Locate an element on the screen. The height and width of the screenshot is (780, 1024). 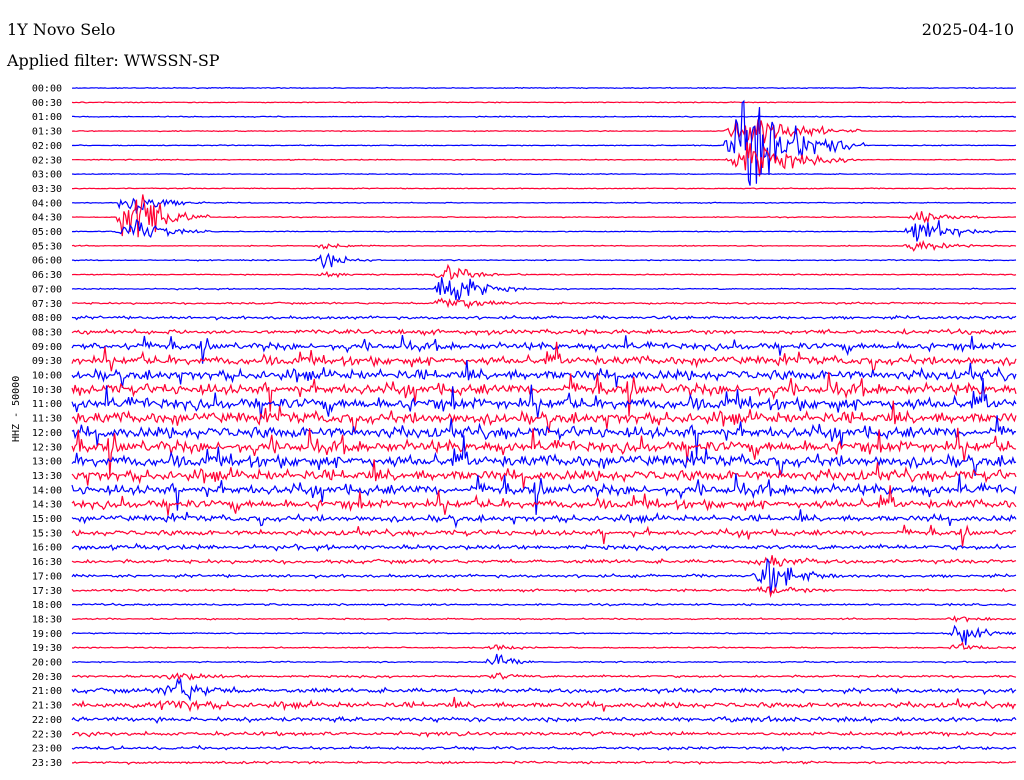
row-time-label: 06:30 is located at coordinates (47, 275).